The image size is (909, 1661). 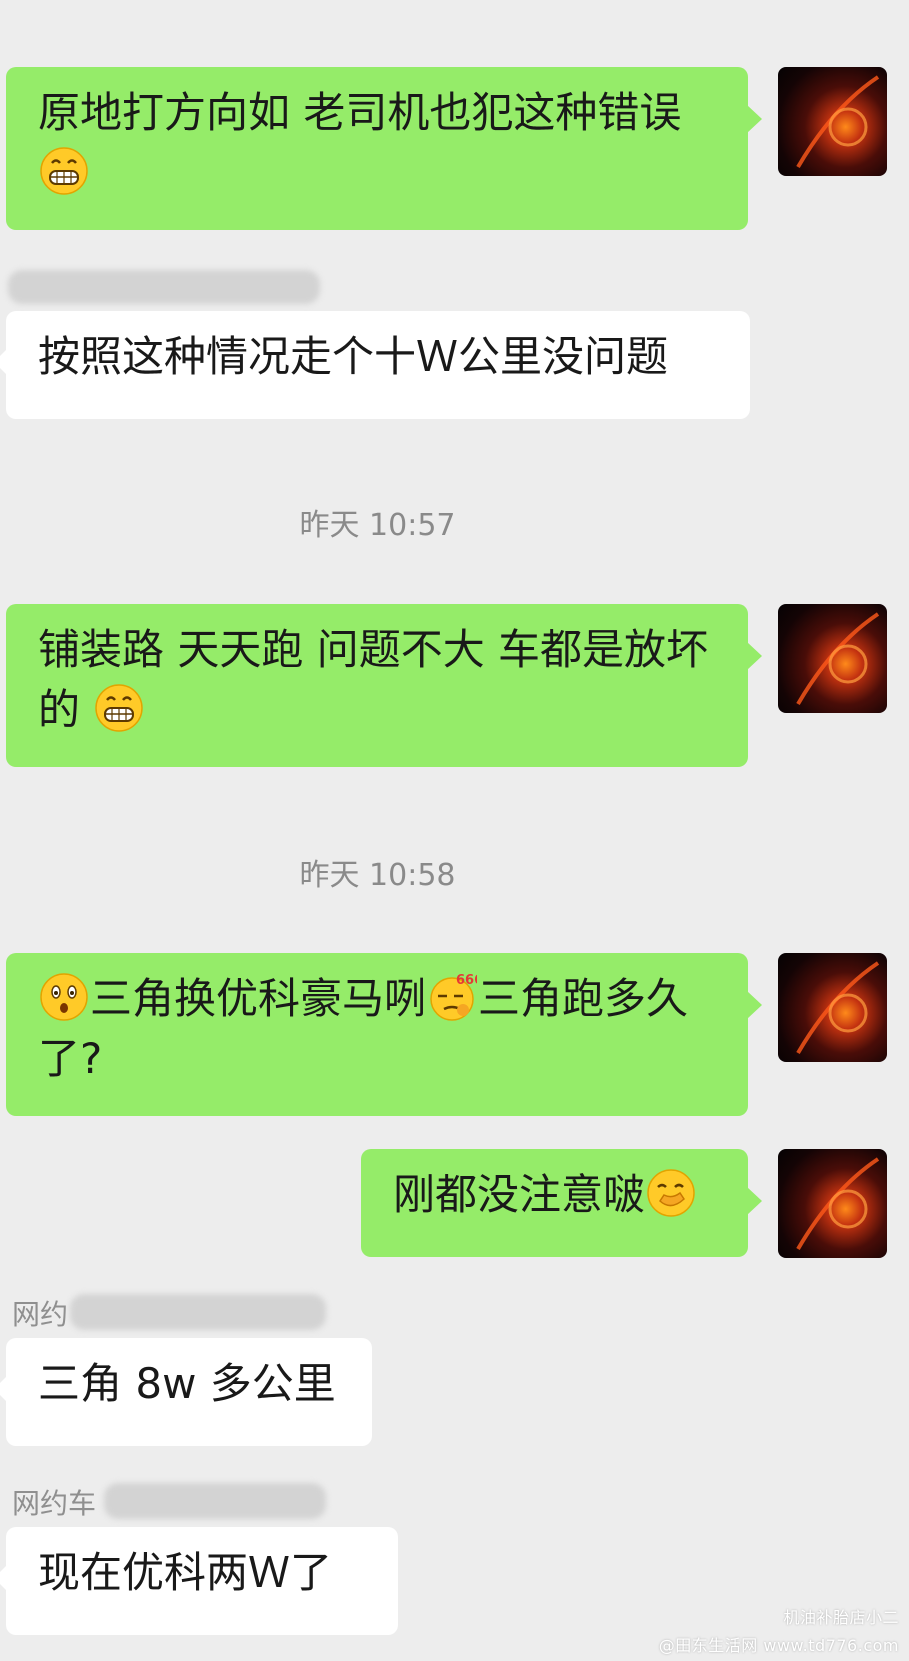 What do you see at coordinates (377, 525) in the screenshot?
I see `timestamp: 昨天 10:57` at bounding box center [377, 525].